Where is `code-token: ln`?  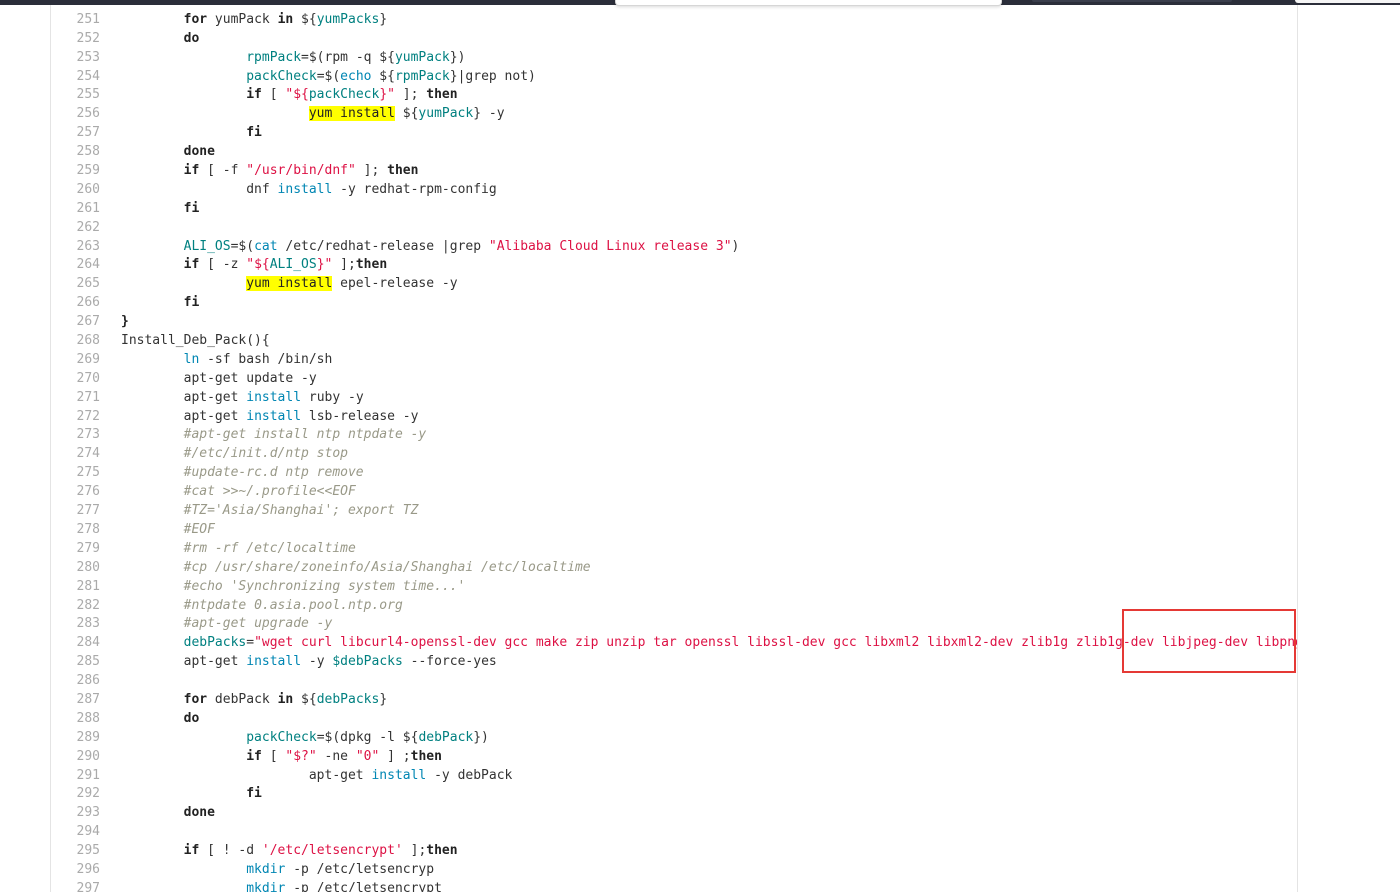
code-token: ln is located at coordinates (191, 359).